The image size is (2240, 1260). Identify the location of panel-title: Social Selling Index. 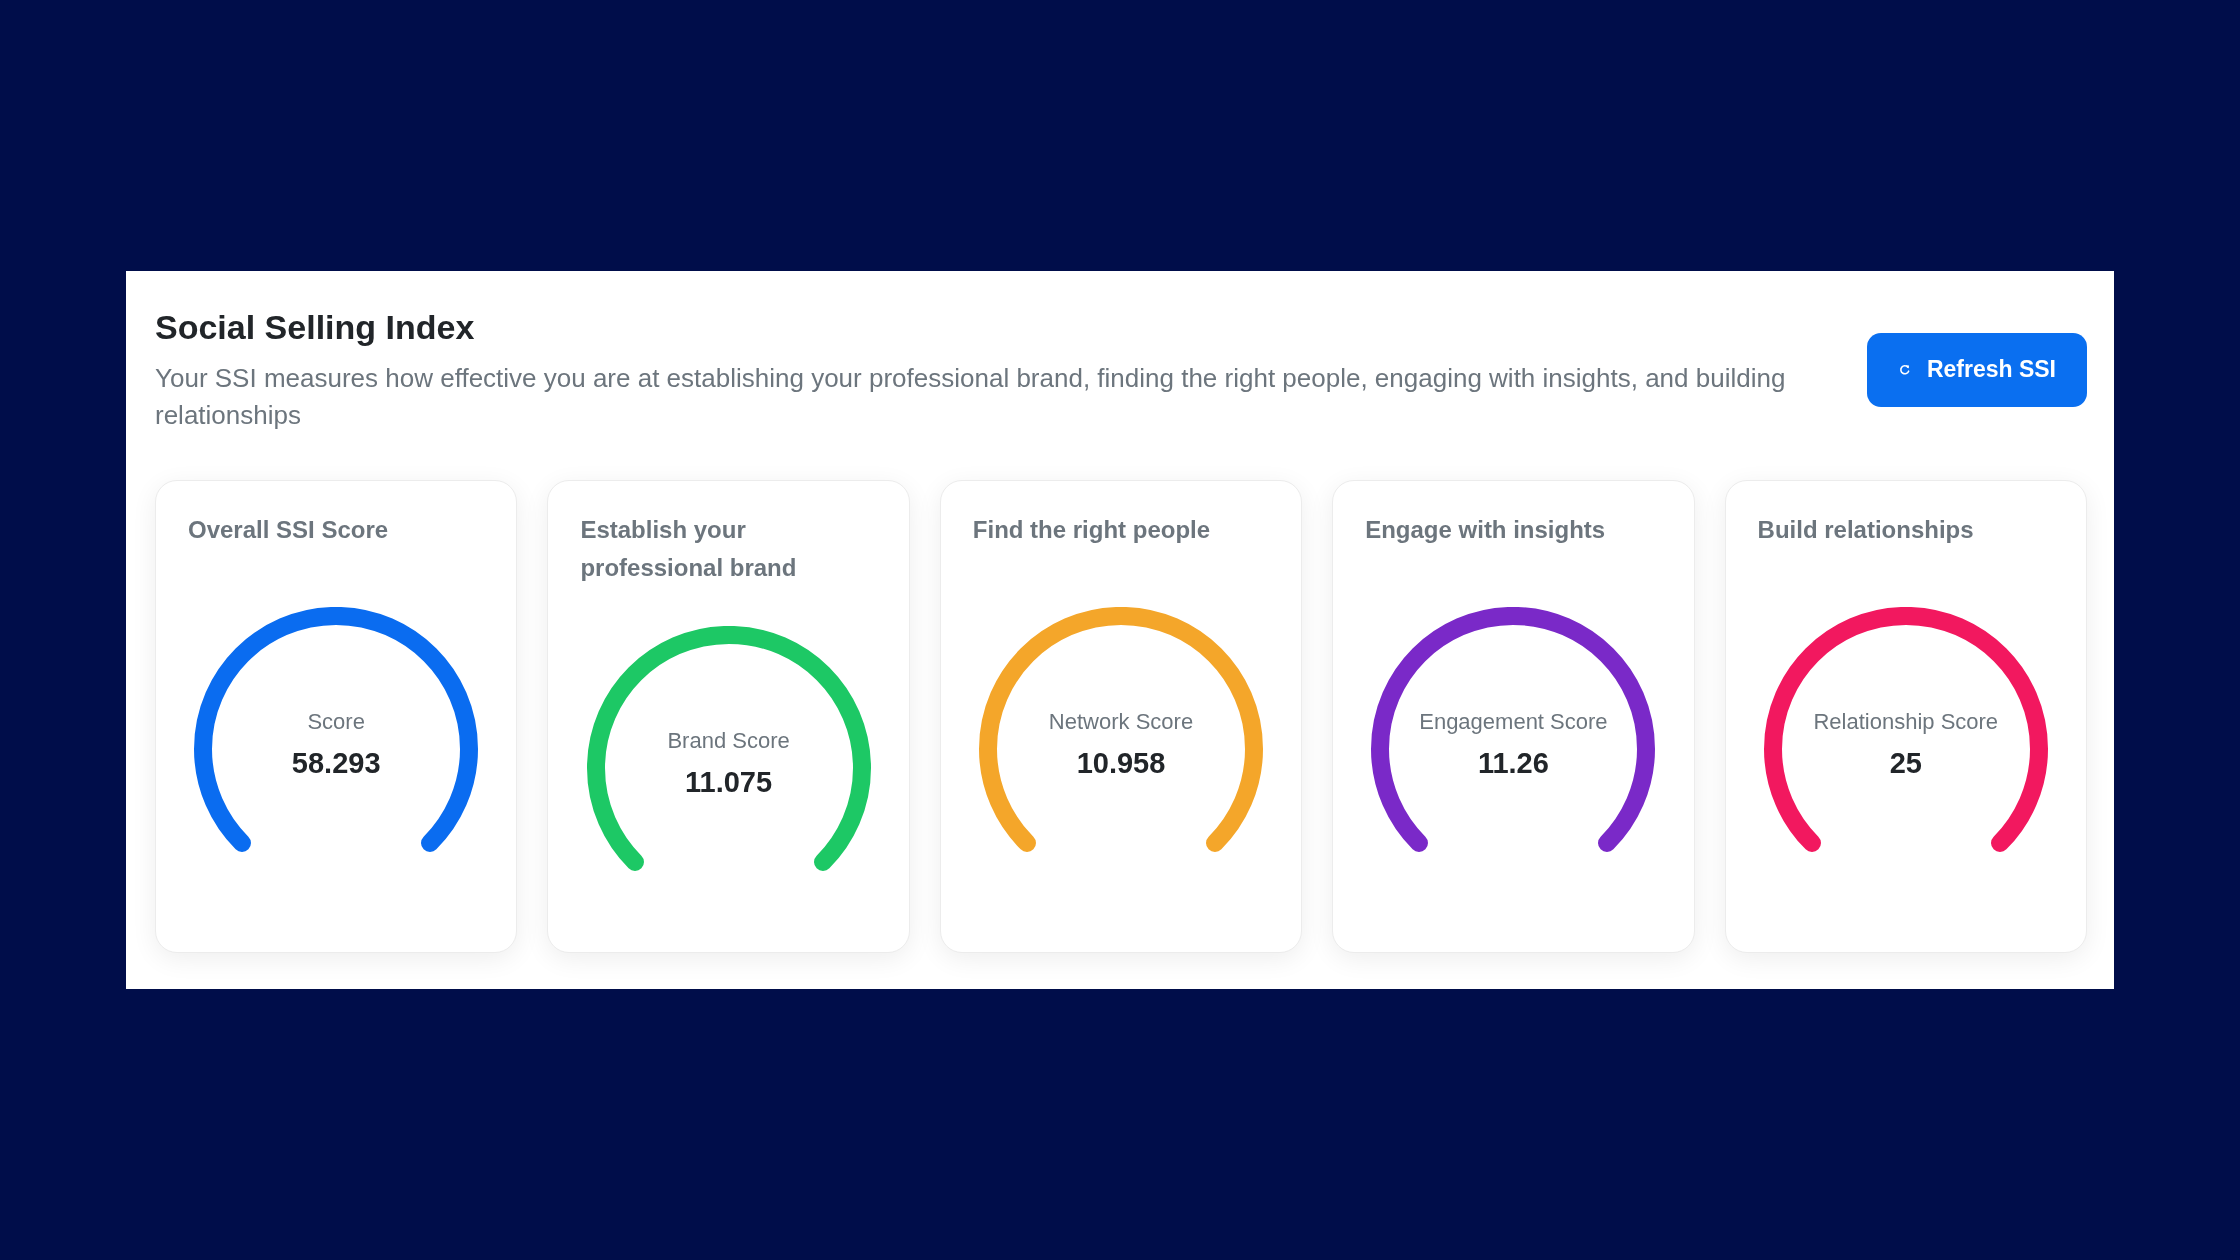
(315, 327).